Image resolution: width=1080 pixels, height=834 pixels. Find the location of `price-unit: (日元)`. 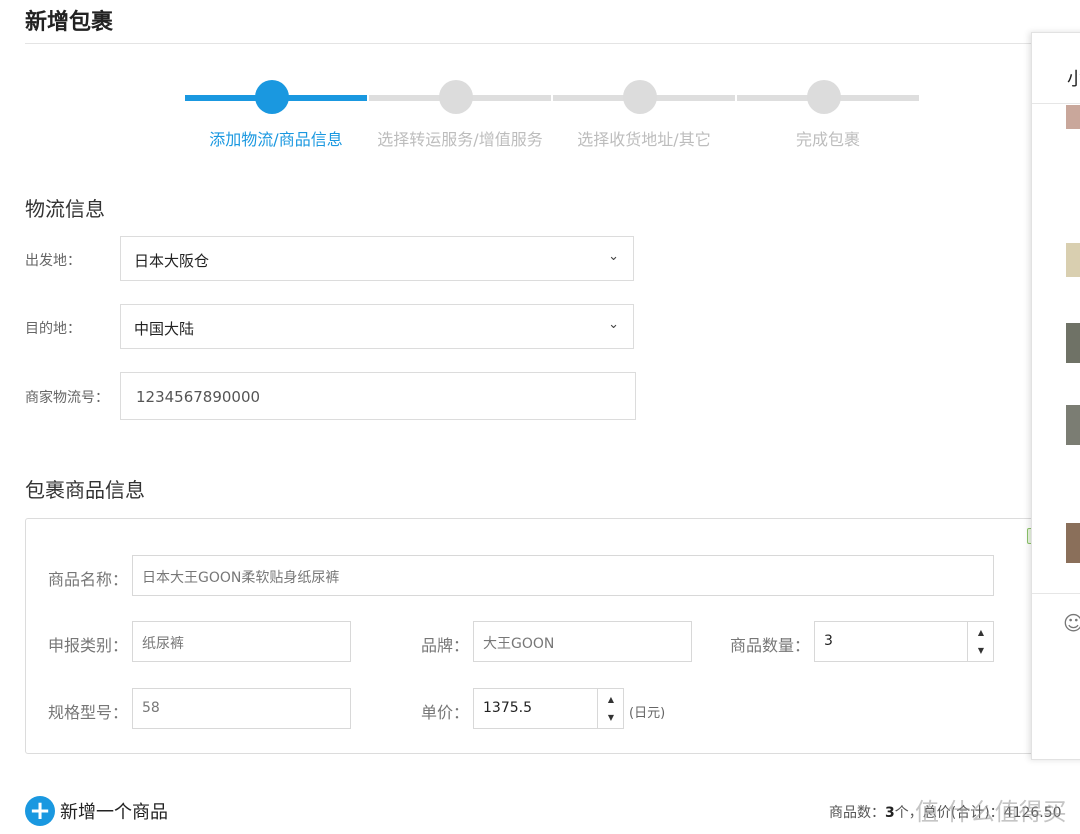

price-unit: (日元) is located at coordinates (647, 713).